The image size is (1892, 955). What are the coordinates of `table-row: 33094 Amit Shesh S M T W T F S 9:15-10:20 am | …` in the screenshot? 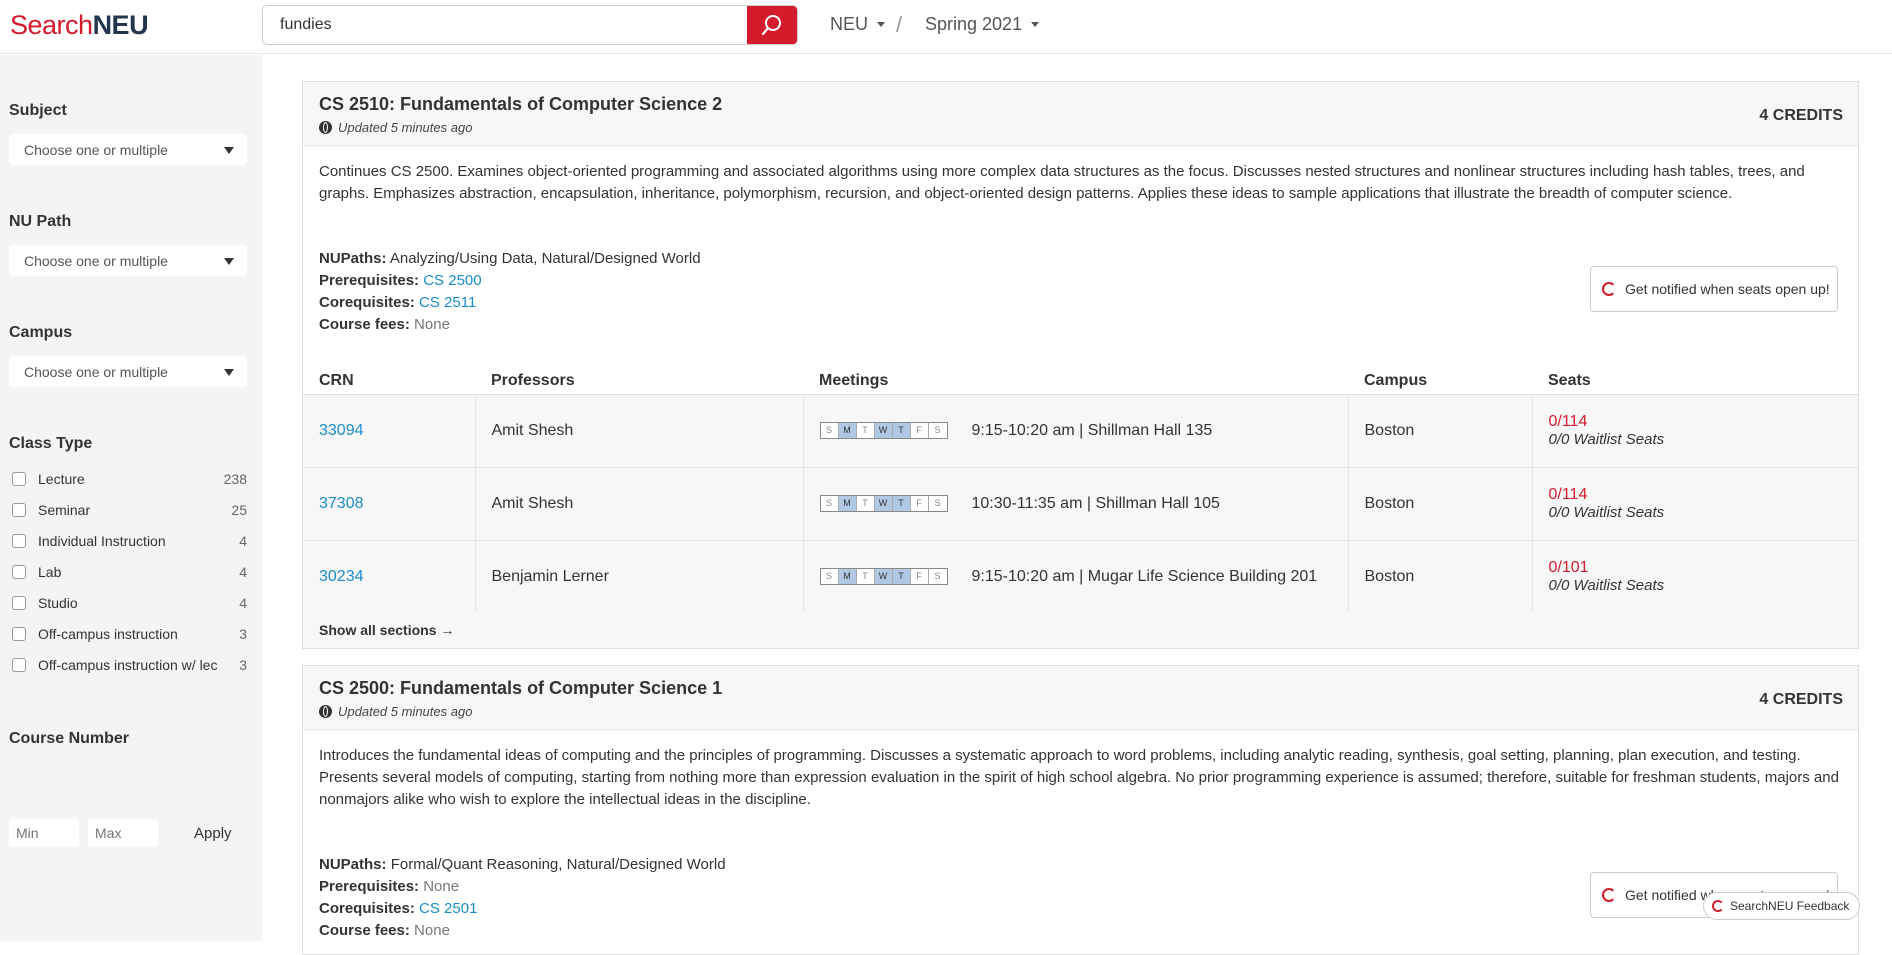 It's located at (1080, 431).